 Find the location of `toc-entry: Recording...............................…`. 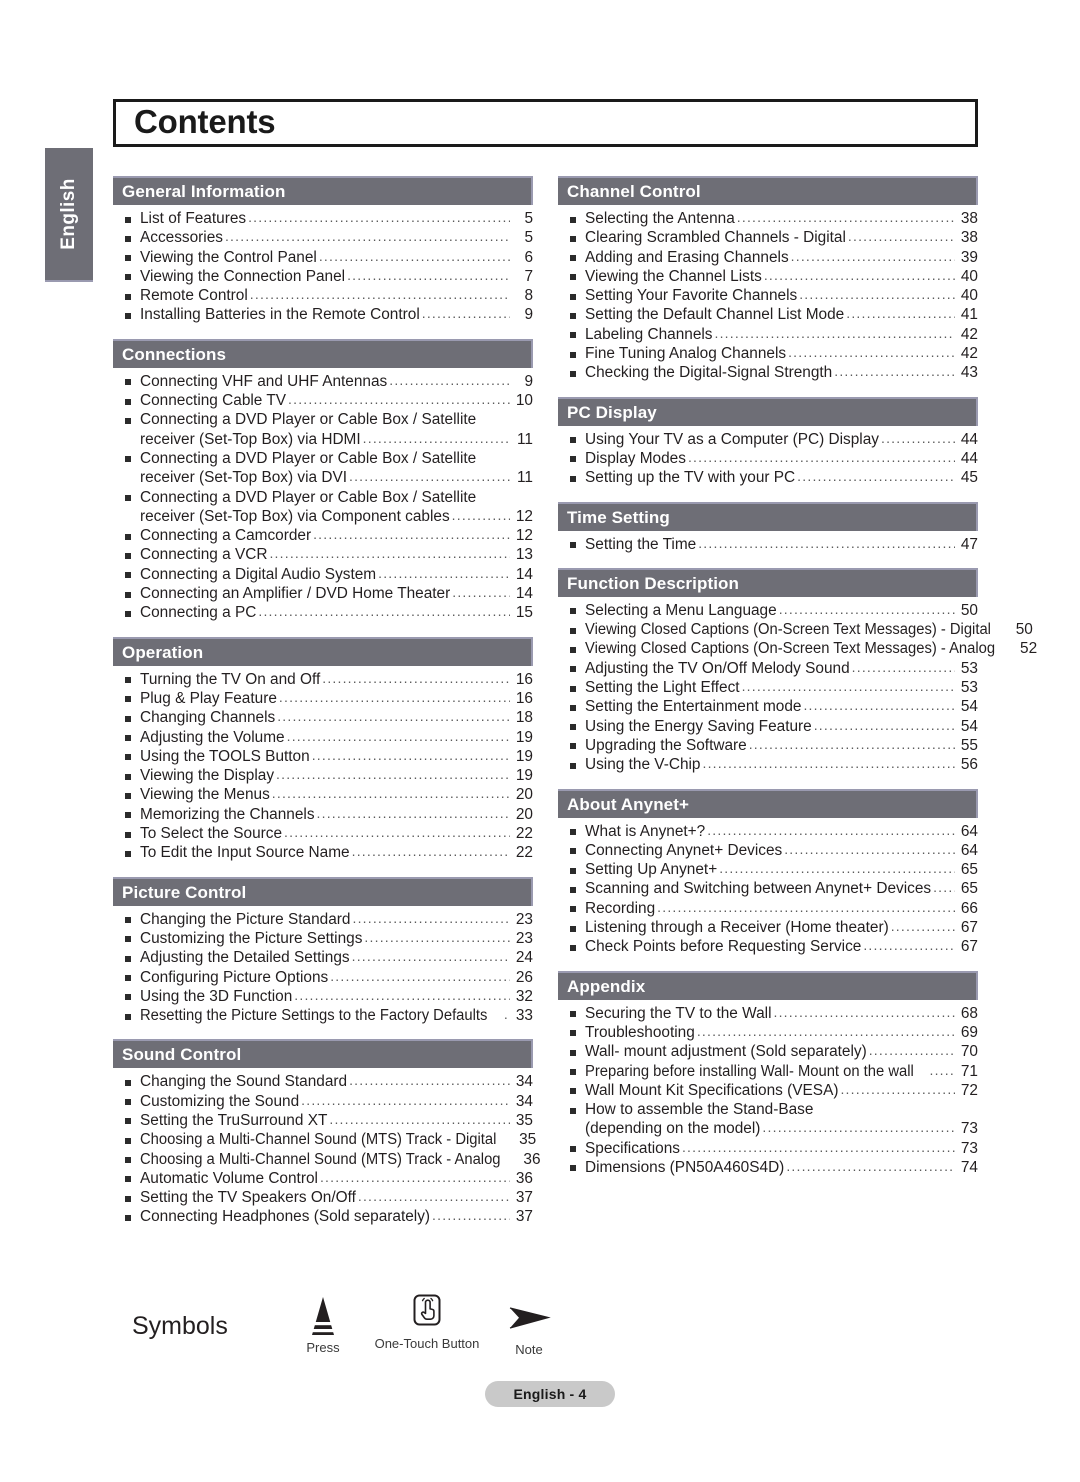

toc-entry: Recording...............................… is located at coordinates (768, 908).